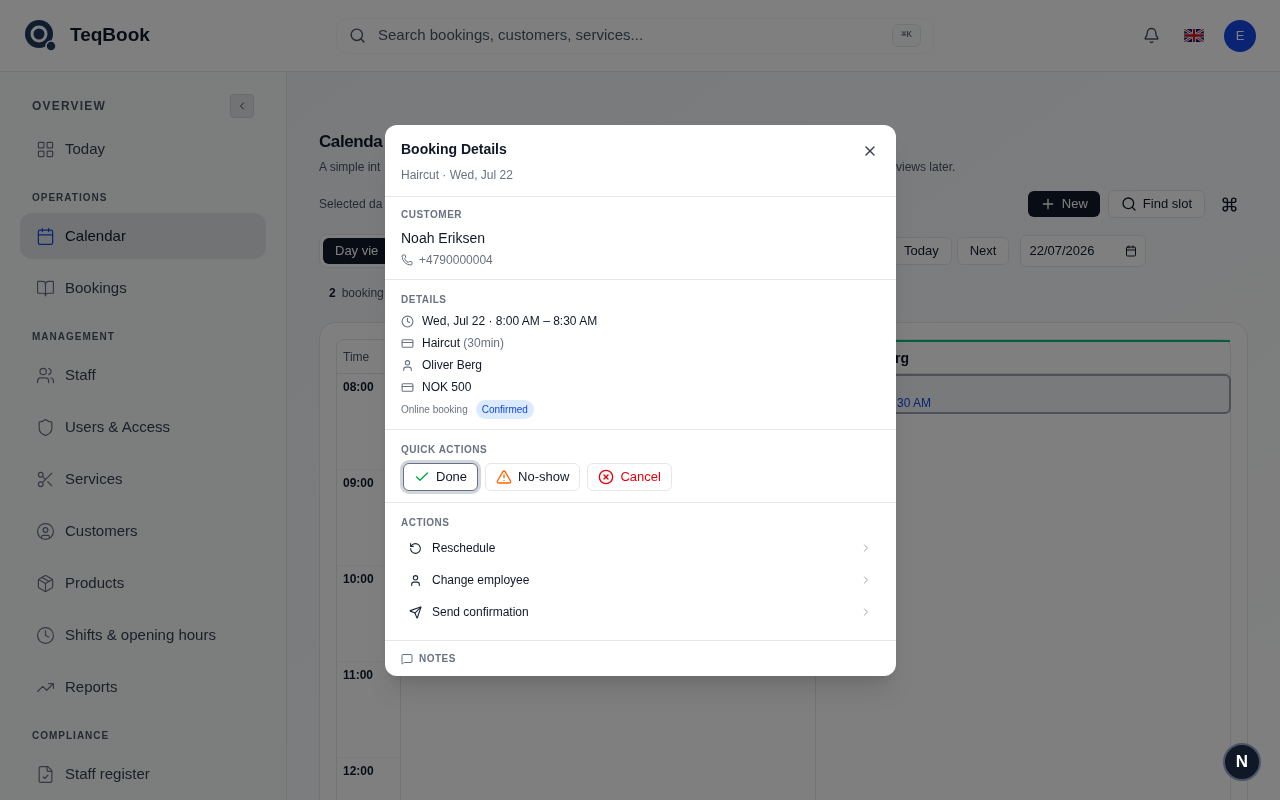  What do you see at coordinates (424, 300) in the screenshot?
I see `section-label: DETAILS` at bounding box center [424, 300].